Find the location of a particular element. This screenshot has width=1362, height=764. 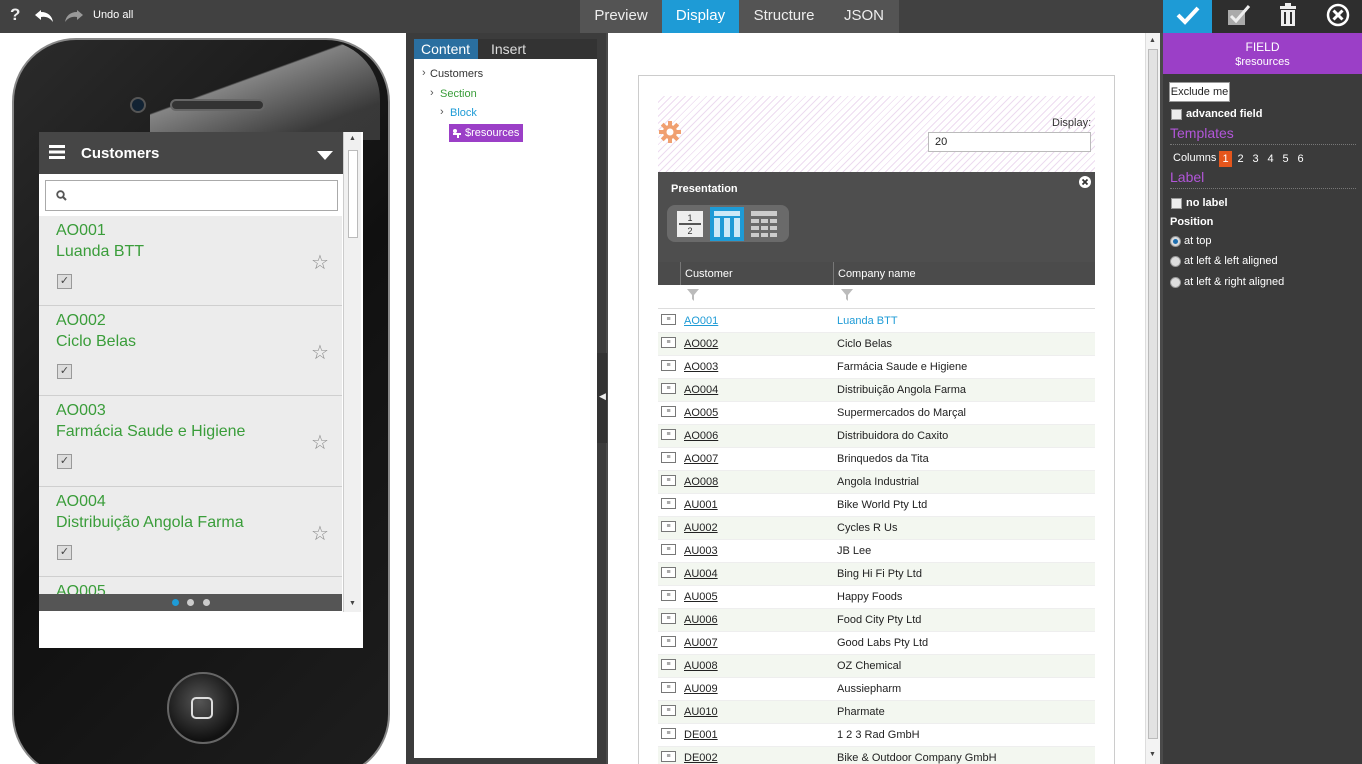

tab-preview: Preview is located at coordinates (621, 16).